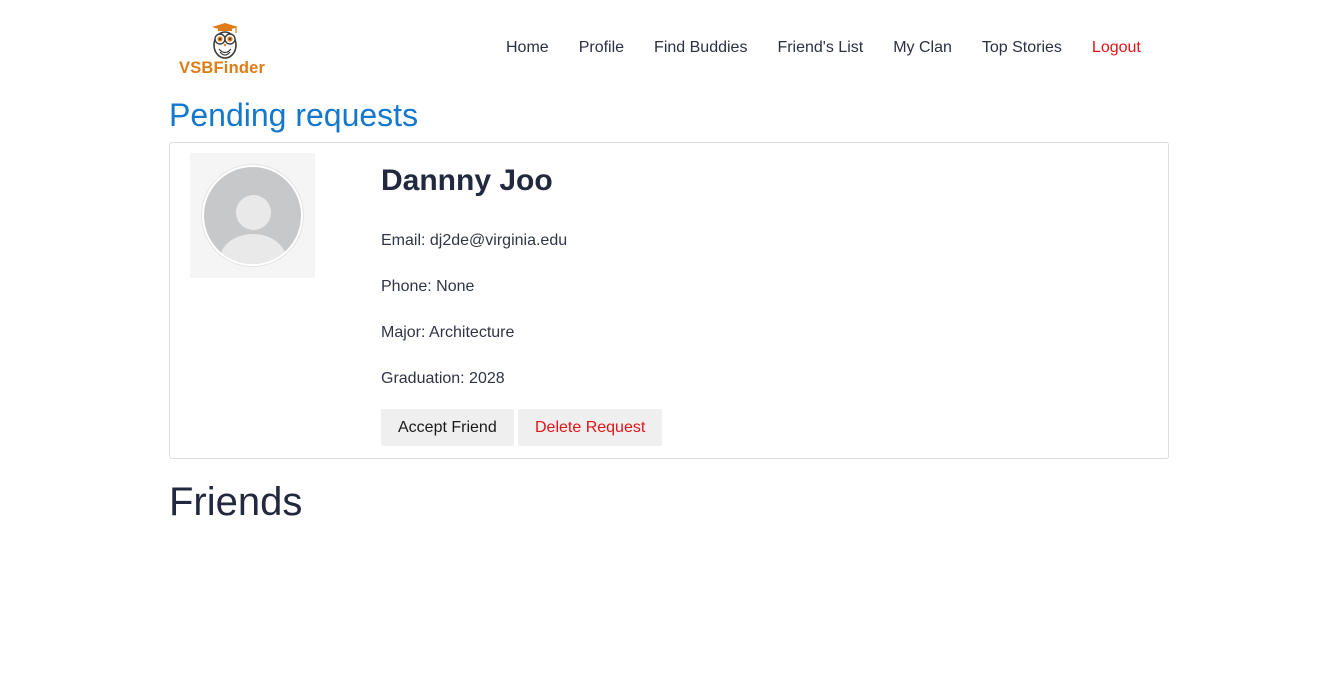 This screenshot has height=691, width=1335. Describe the element at coordinates (428, 286) in the screenshot. I see `requester-phone: Phone: None` at that location.